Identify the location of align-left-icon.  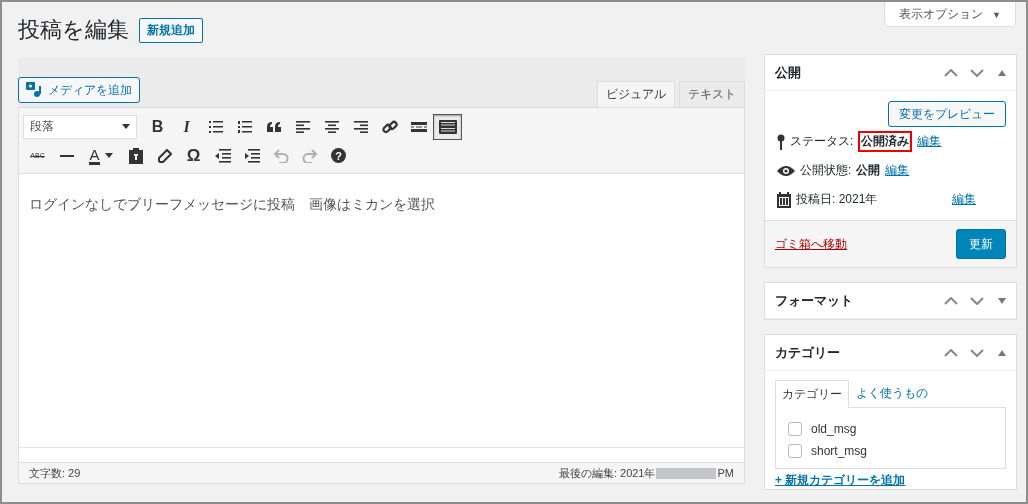
(302, 126).